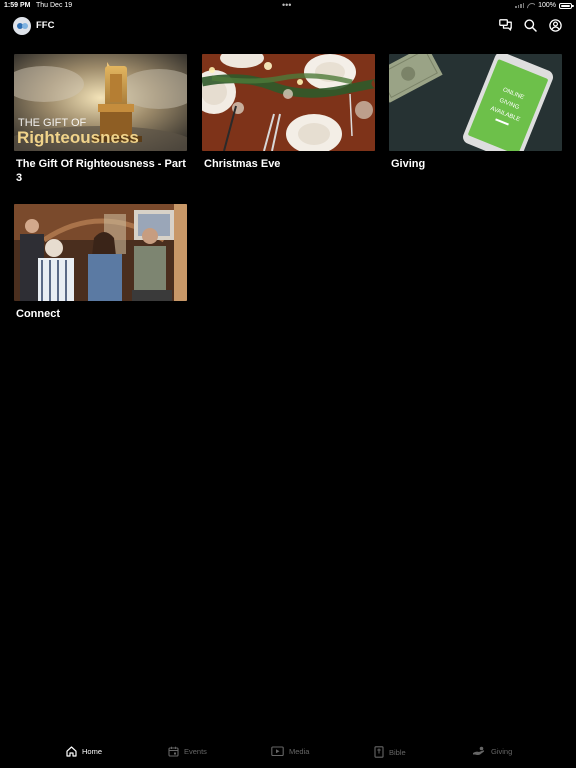 This screenshot has width=576, height=768. What do you see at coordinates (71, 751) in the screenshot?
I see `home-icon` at bounding box center [71, 751].